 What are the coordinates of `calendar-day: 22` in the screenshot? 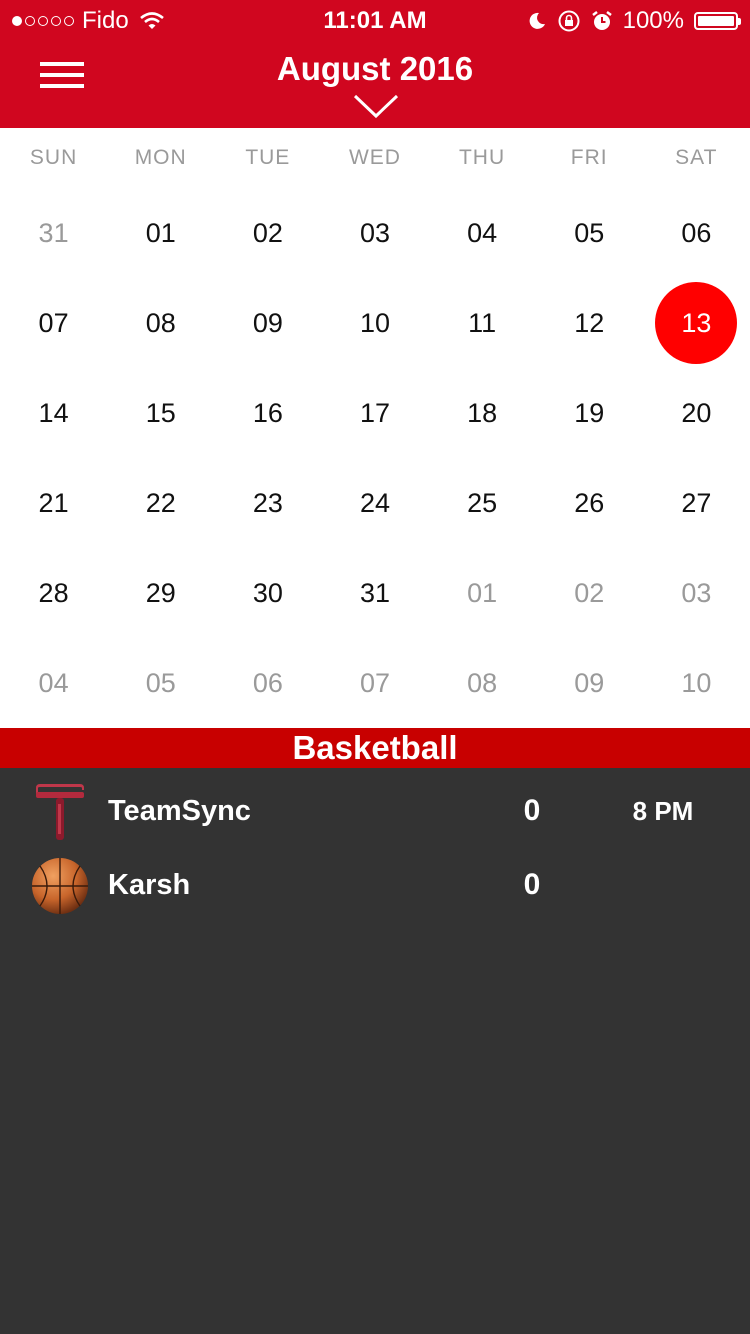 It's located at (160, 503).